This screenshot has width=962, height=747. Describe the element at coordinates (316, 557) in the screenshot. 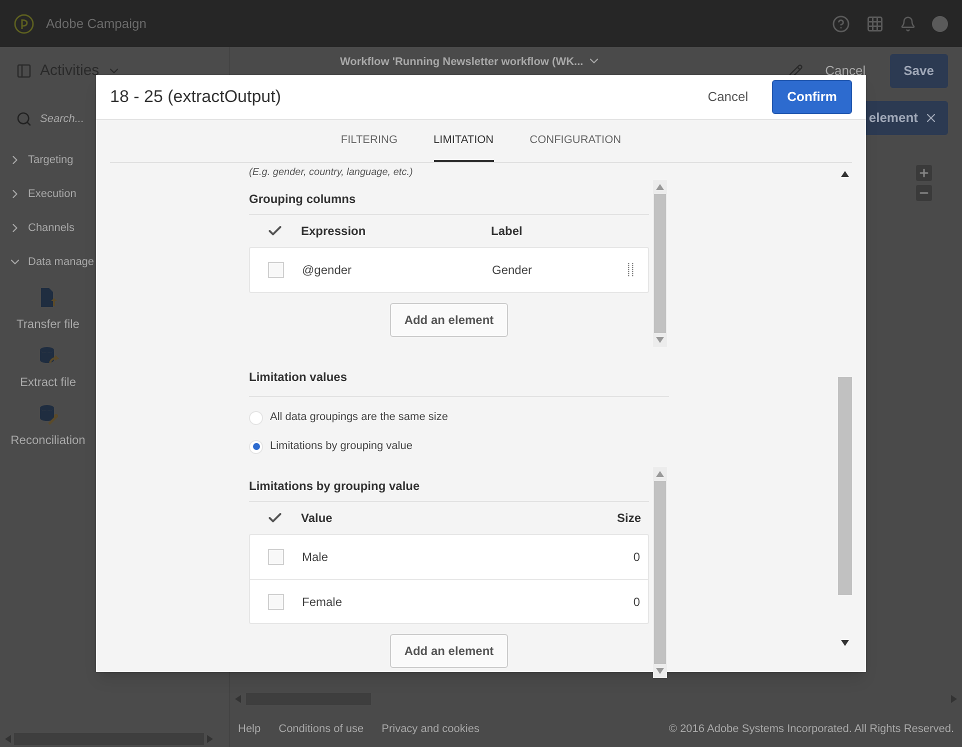

I see `table-cell-text: Male` at that location.